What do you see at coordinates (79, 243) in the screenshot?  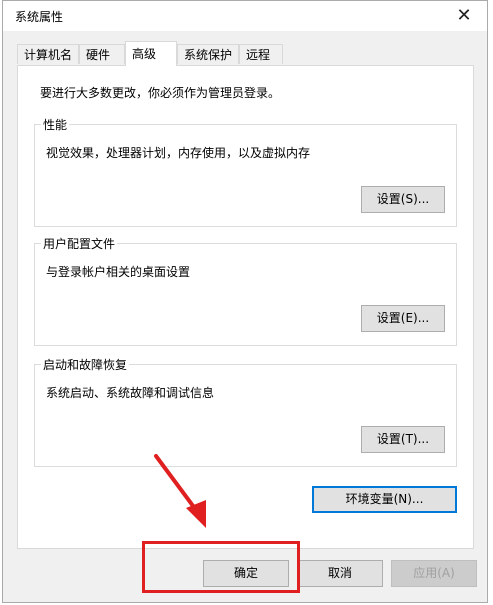 I see `user-profiles-legend: 用户配置文件` at bounding box center [79, 243].